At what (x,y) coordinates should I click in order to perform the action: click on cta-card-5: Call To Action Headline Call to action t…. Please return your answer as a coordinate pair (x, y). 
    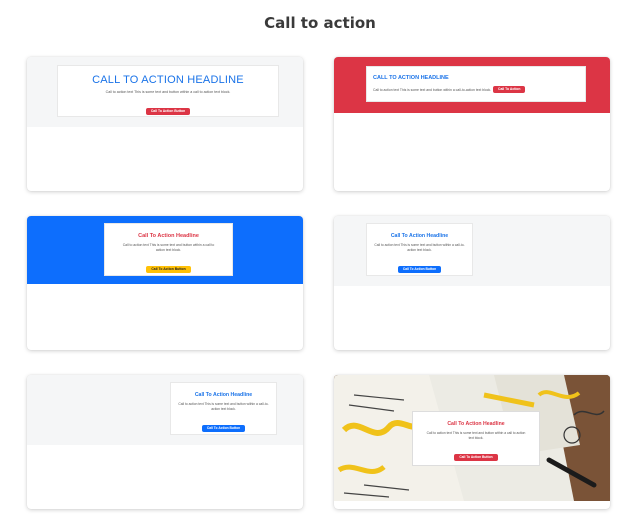
    Looking at the image, I should click on (165, 442).